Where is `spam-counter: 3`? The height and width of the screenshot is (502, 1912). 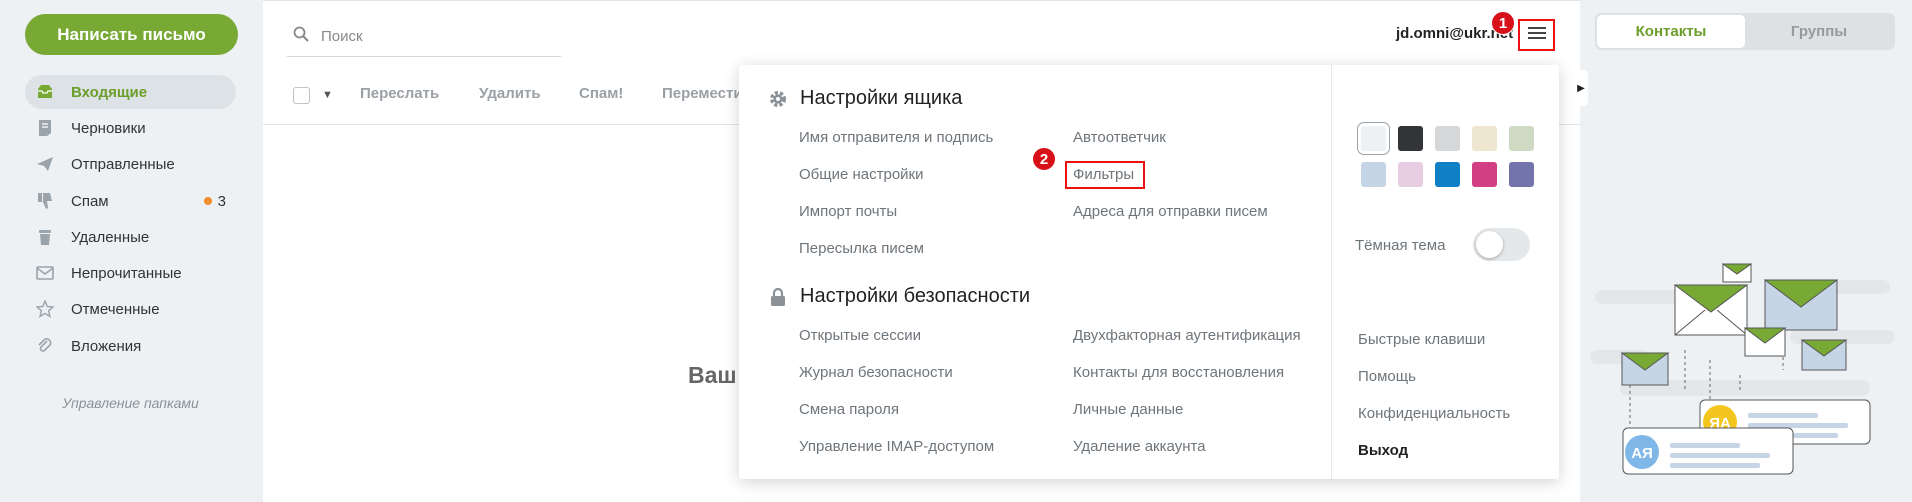
spam-counter: 3 is located at coordinates (214, 201).